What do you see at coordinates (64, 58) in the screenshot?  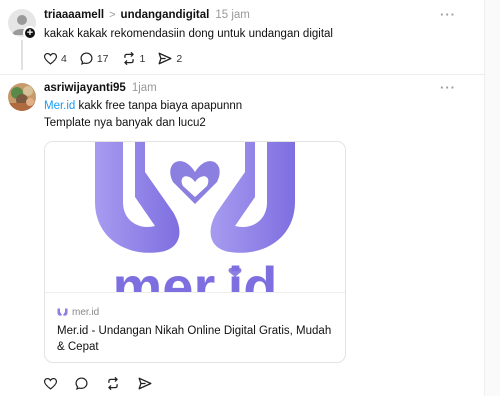 I see `like-count: 4` at bounding box center [64, 58].